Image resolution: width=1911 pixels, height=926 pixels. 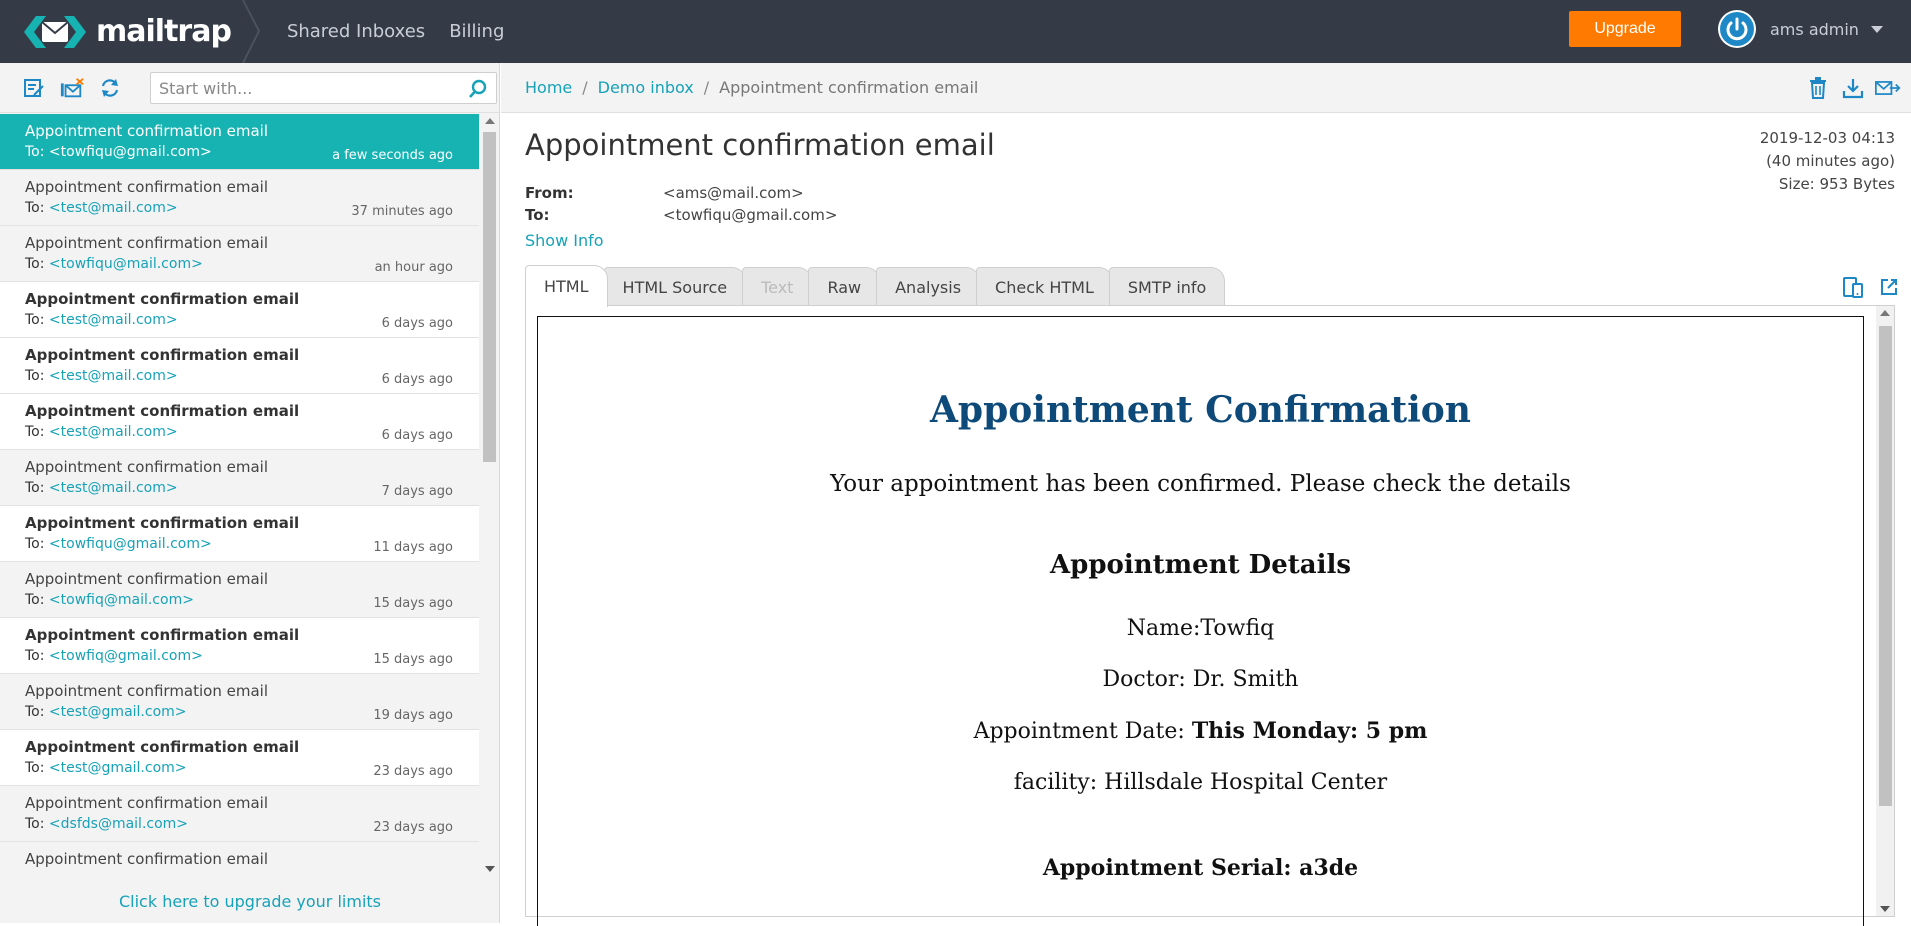 What do you see at coordinates (750, 215) in the screenshot?
I see `to-value: <towfiqu@gmail.com>` at bounding box center [750, 215].